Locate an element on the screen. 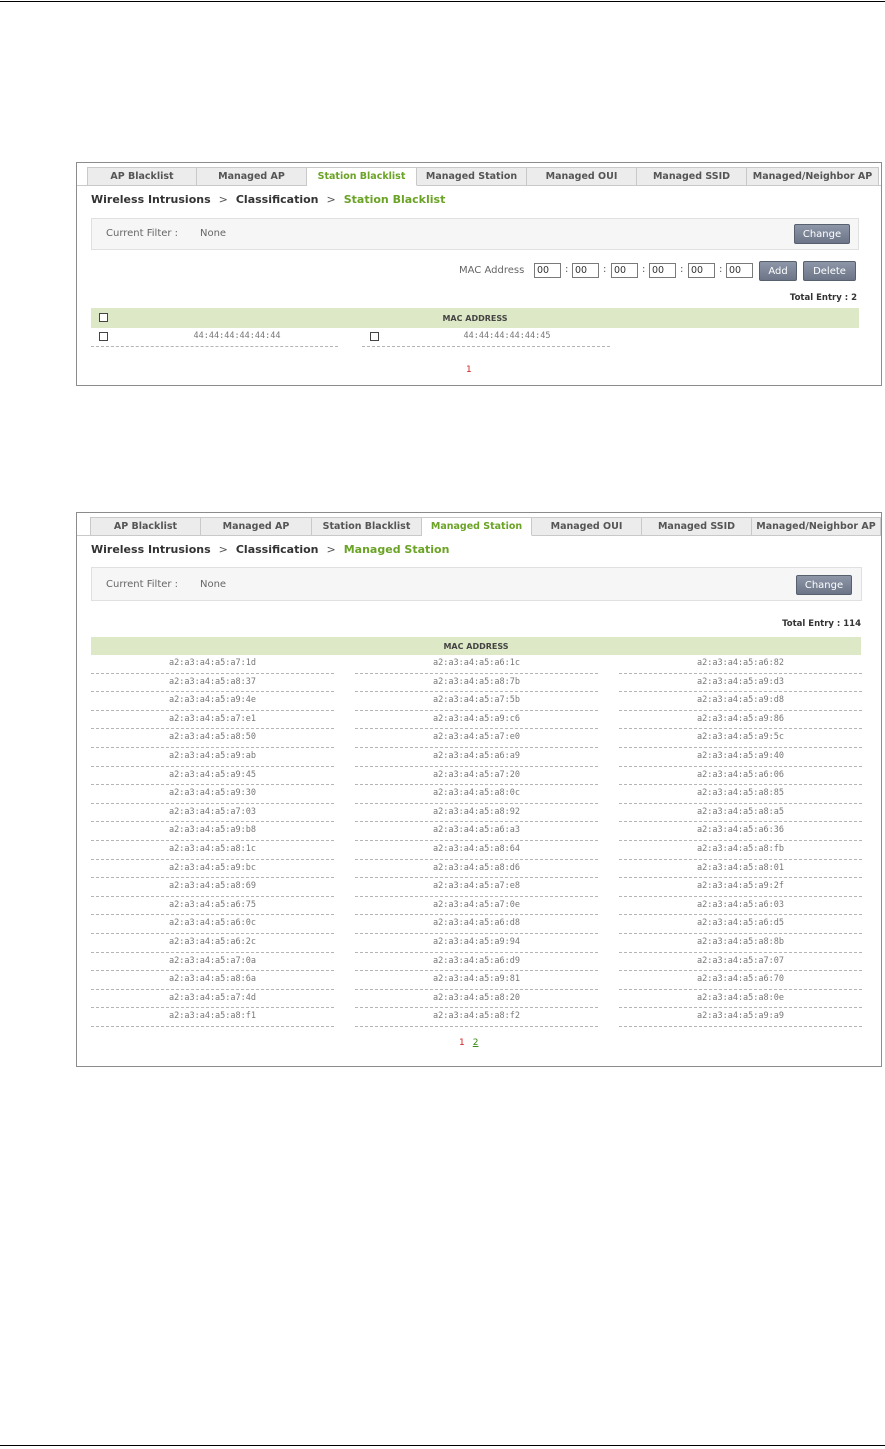 This screenshot has height=1449, width=885. mac-entry: a2:a3:a4:a5:a6:d5 is located at coordinates (740, 924).